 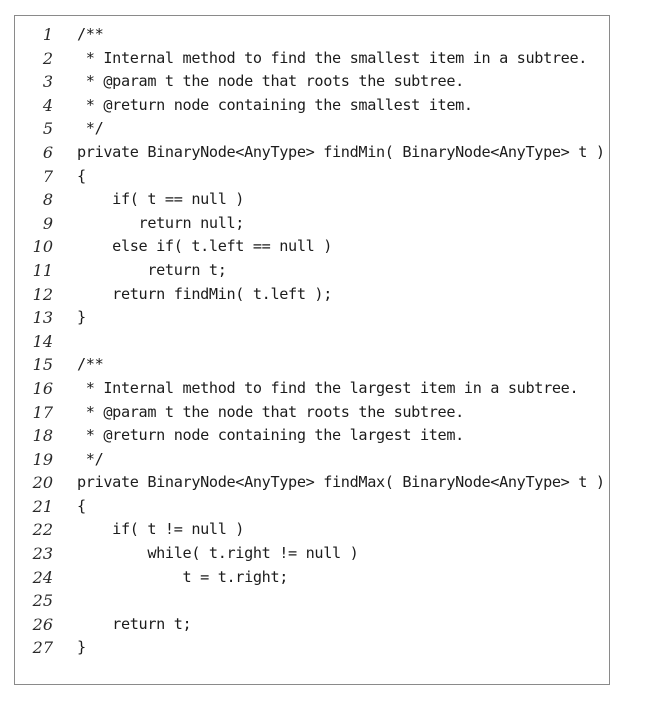 I want to click on code-line: 24 t = t.right;, so click(x=312, y=578).